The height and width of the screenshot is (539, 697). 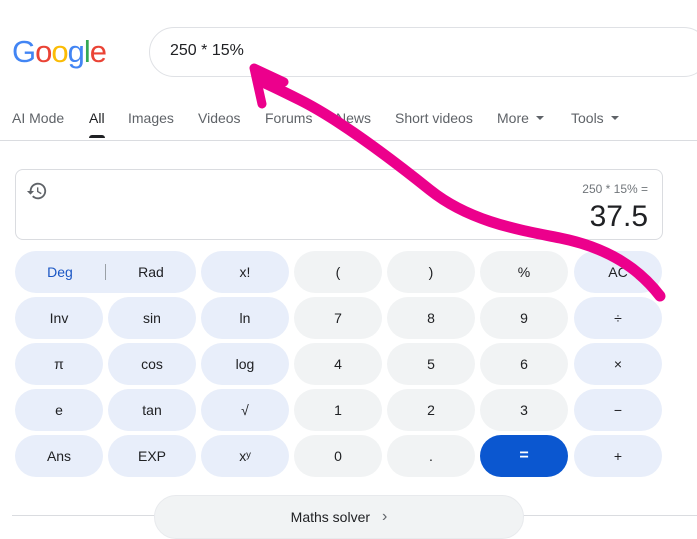 What do you see at coordinates (338, 364) in the screenshot?
I see `key-4: 4` at bounding box center [338, 364].